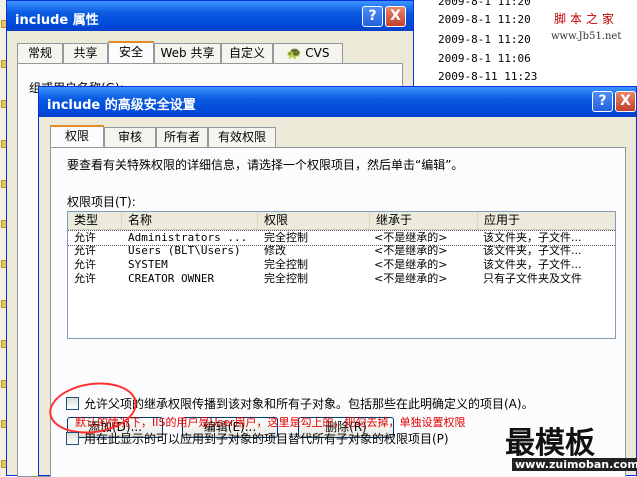 This screenshot has width=637, height=477. Describe the element at coordinates (247, 53) in the screenshot. I see `tab-customize: 自定义` at that location.